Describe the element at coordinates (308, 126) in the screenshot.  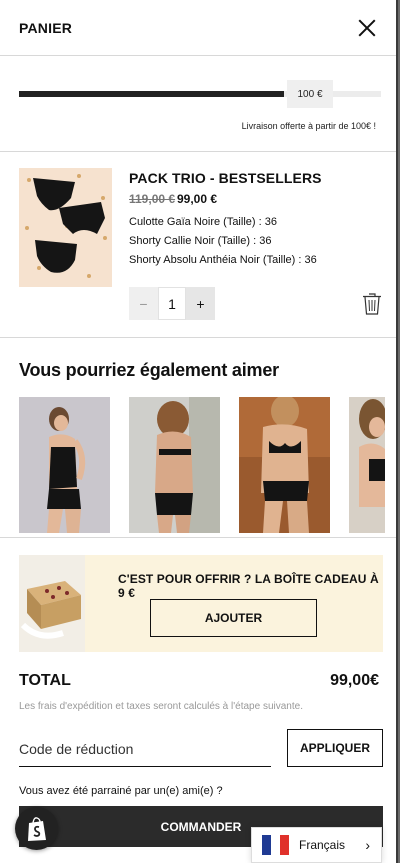
I see `free-shipping-note: Livraison offerte à partir de 100€ !` at that location.